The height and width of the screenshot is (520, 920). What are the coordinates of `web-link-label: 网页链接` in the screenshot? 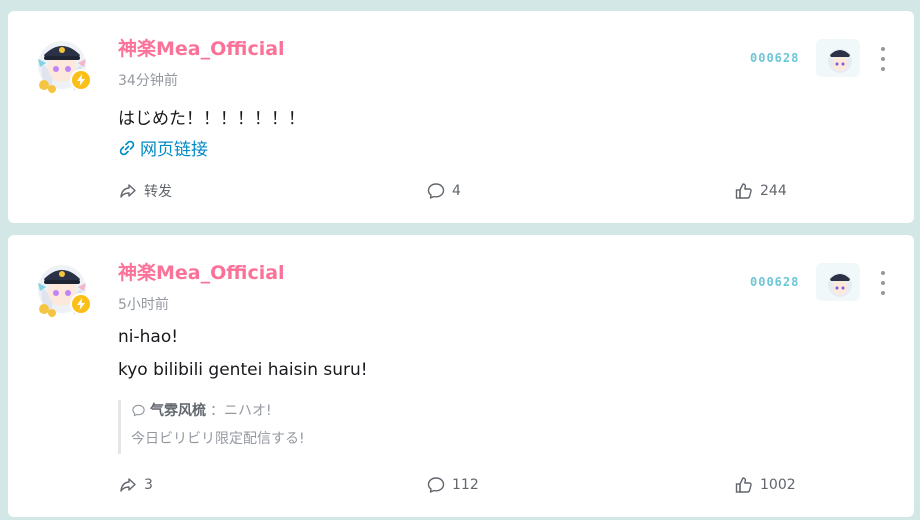 It's located at (174, 150).